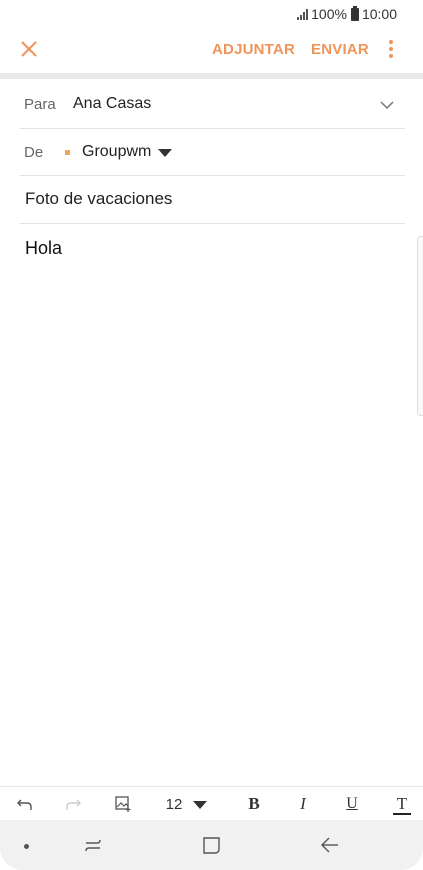 The width and height of the screenshot is (423, 870). What do you see at coordinates (303, 14) in the screenshot?
I see `signal-icon` at bounding box center [303, 14].